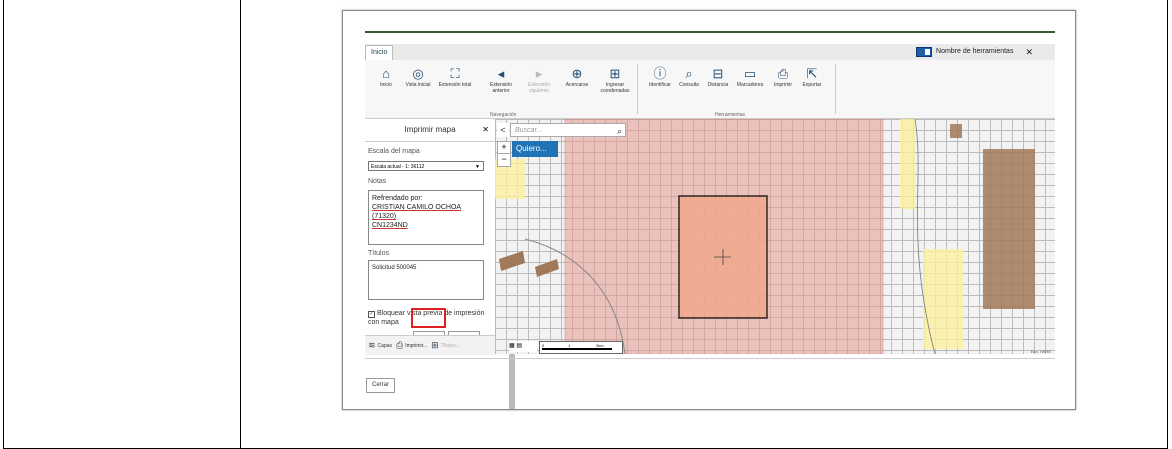 This screenshot has height=449, width=1172. I want to click on export-icon: ⇱, so click(812, 73).